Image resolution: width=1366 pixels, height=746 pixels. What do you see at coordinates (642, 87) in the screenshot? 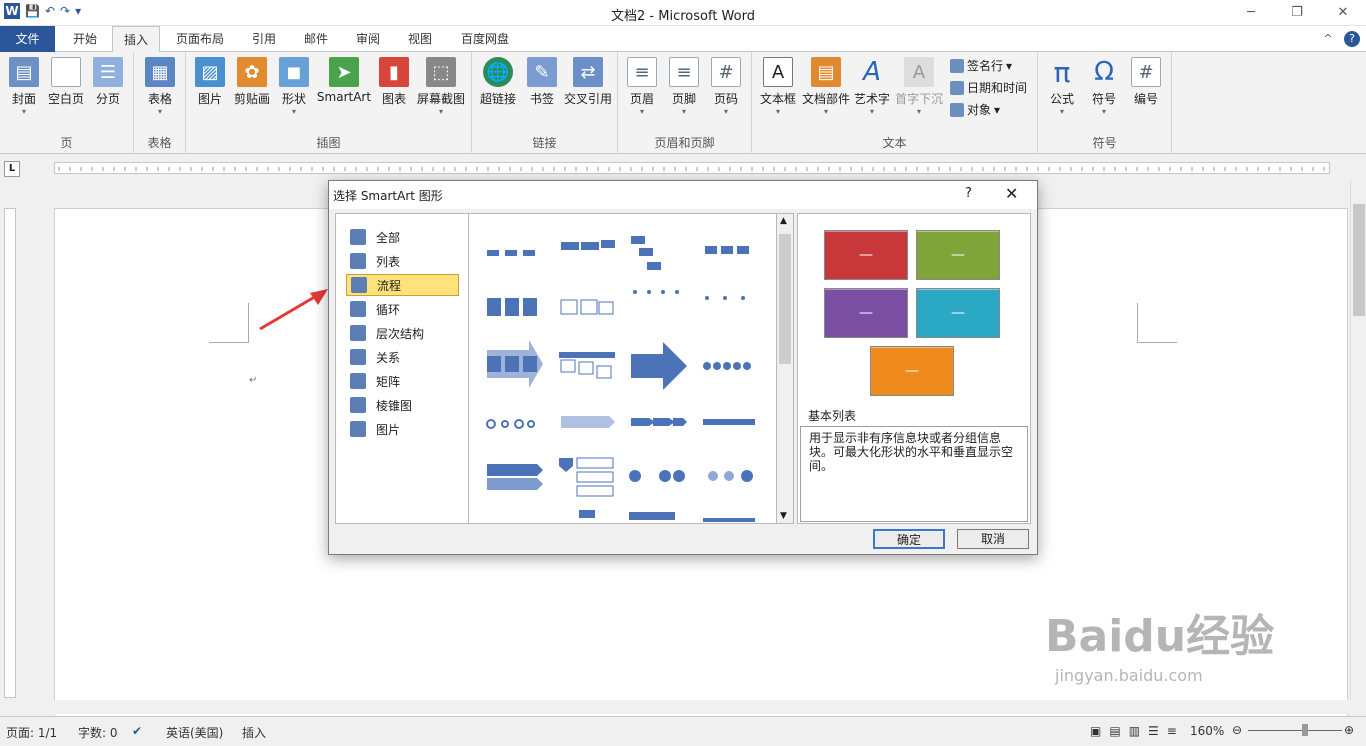
I see `header-button: ≡ 页眉 ▾` at bounding box center [642, 87].